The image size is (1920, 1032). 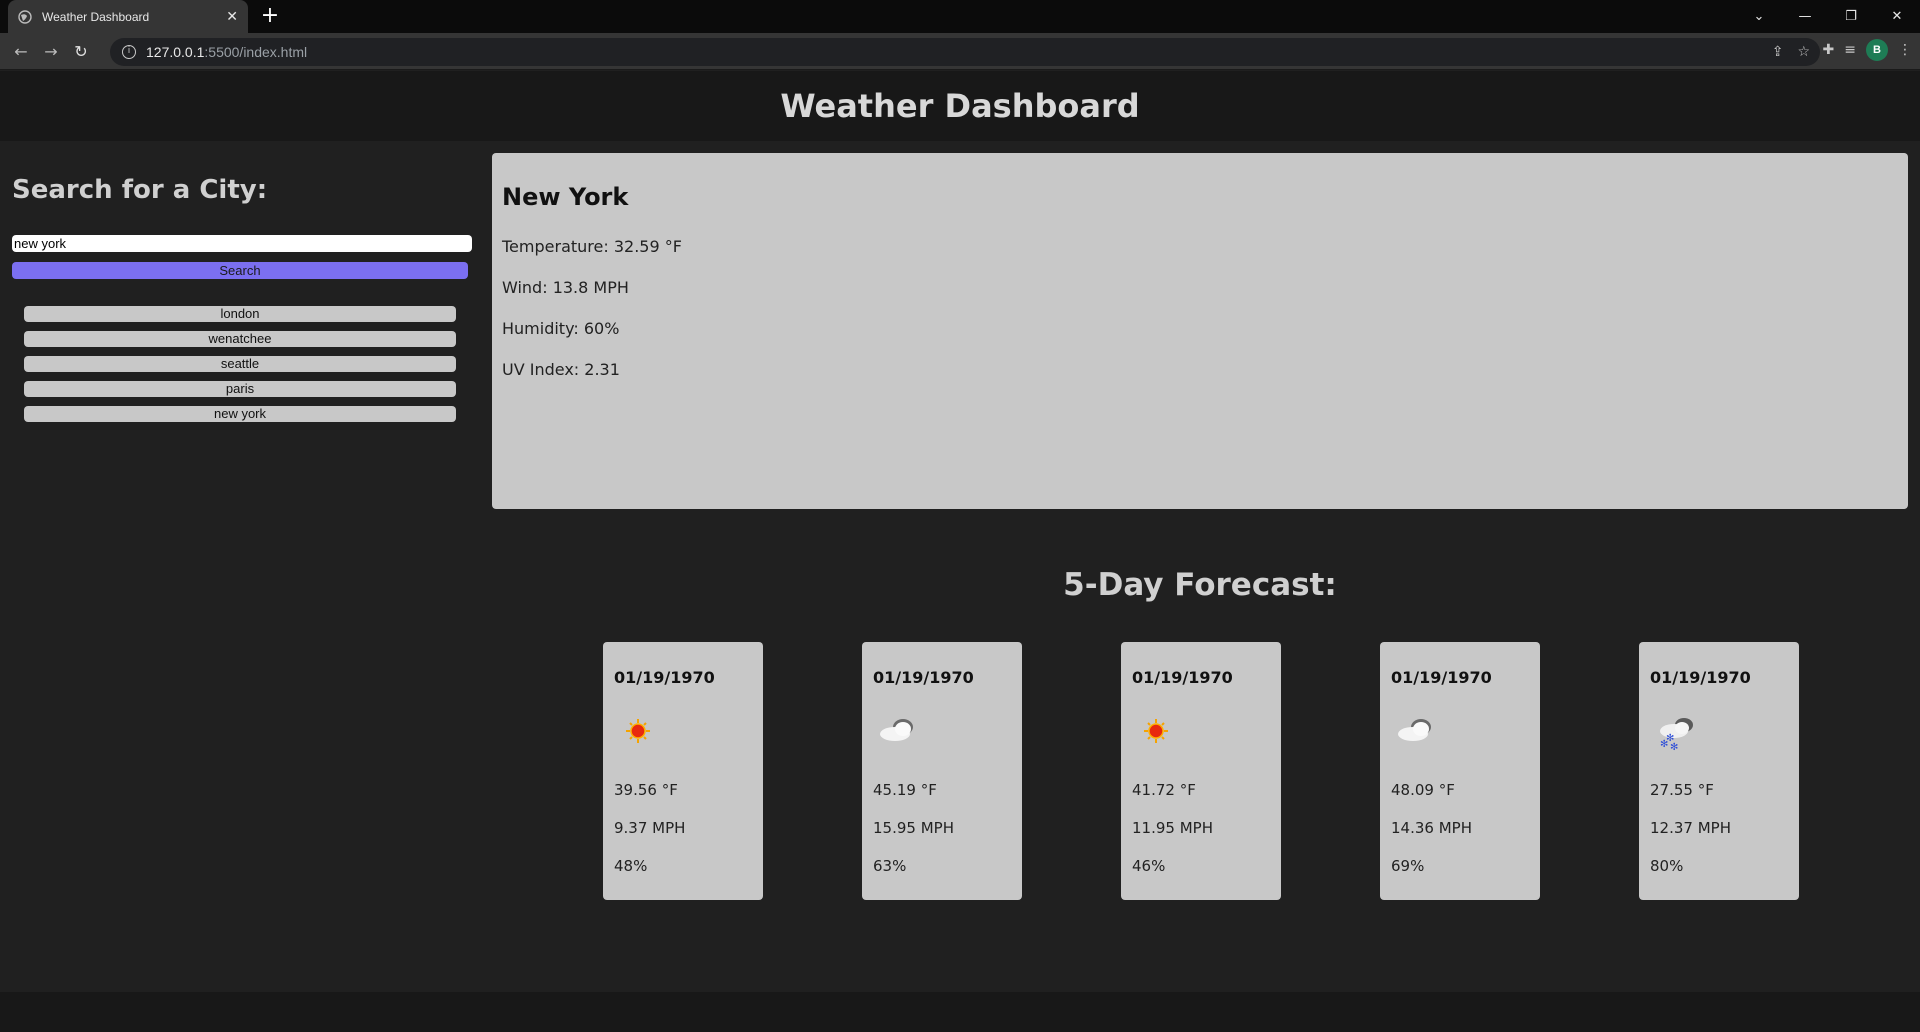 I want to click on current-uv-index: UV Index: 2.31, so click(x=561, y=369).